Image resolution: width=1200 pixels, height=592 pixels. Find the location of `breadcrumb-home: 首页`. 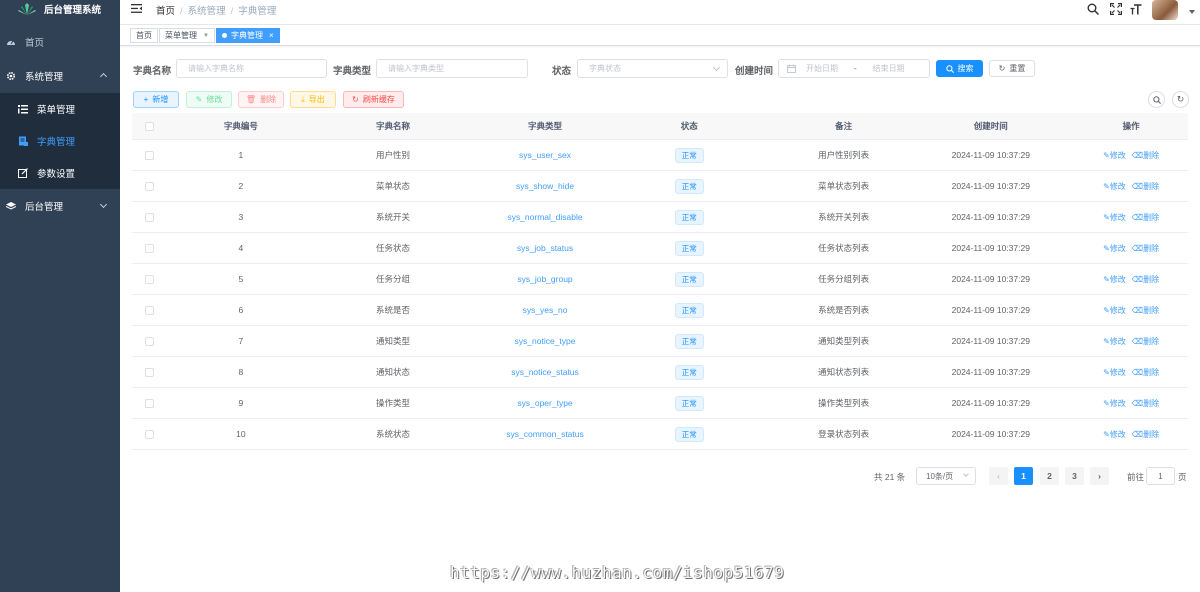

breadcrumb-home: 首页 is located at coordinates (165, 11).